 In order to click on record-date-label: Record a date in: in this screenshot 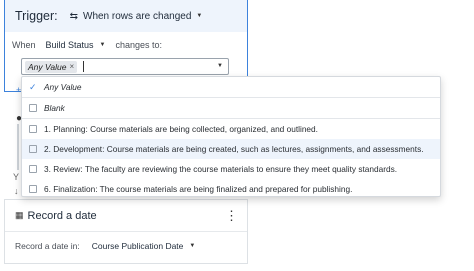, I will do `click(47, 246)`.